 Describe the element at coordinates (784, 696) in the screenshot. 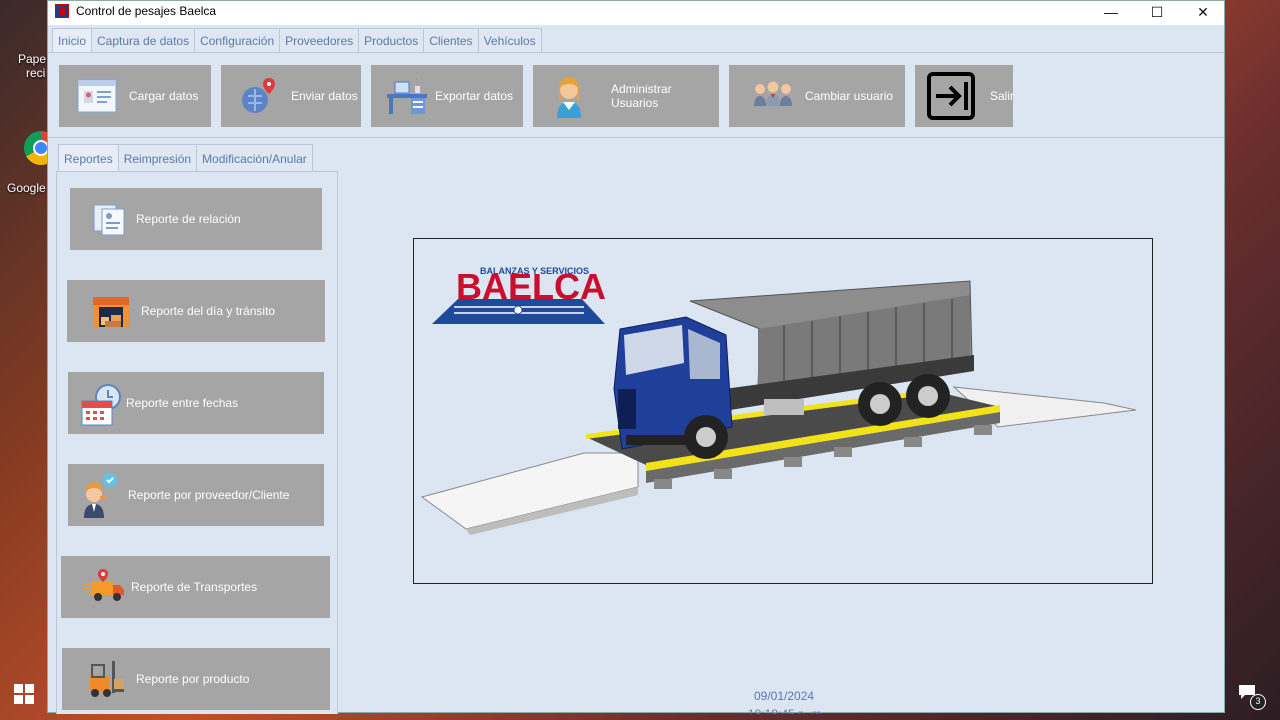

I see `status-date: 09/01/2024` at that location.